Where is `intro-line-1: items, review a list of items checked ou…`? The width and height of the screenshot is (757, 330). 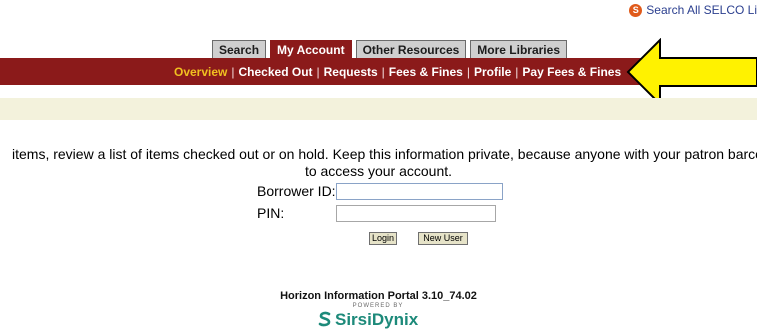
intro-line-1: items, review a list of items checked ou… is located at coordinates (384, 154).